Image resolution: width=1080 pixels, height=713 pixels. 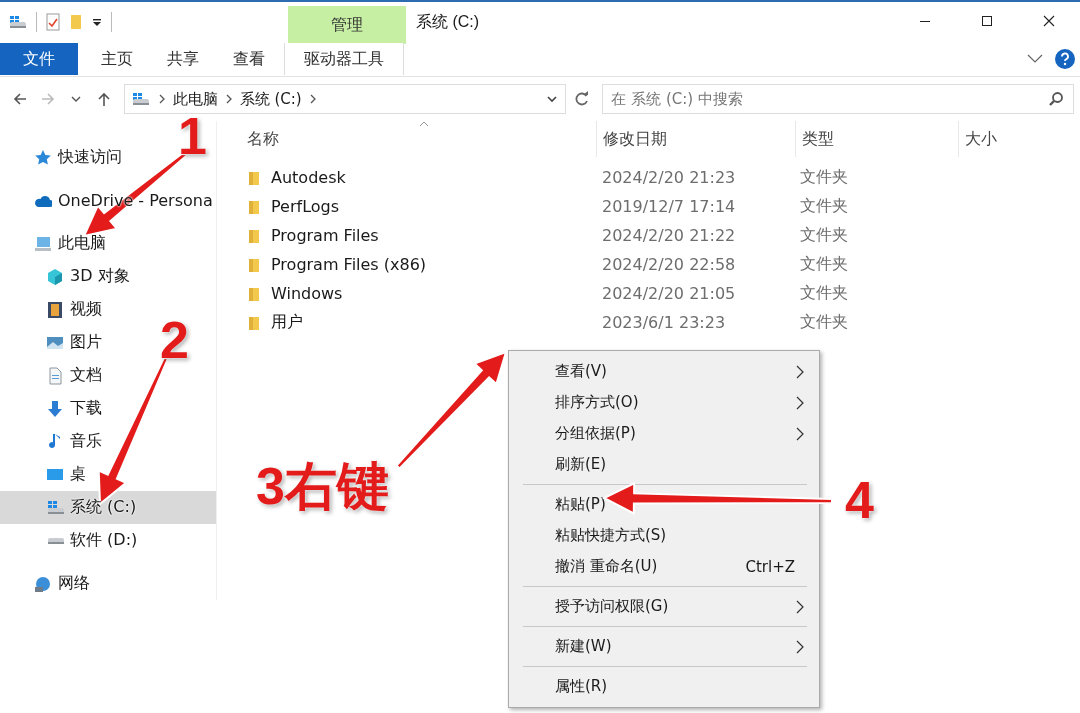 I want to click on table-cell-text: 2024/2/20 21:23, so click(x=669, y=177).